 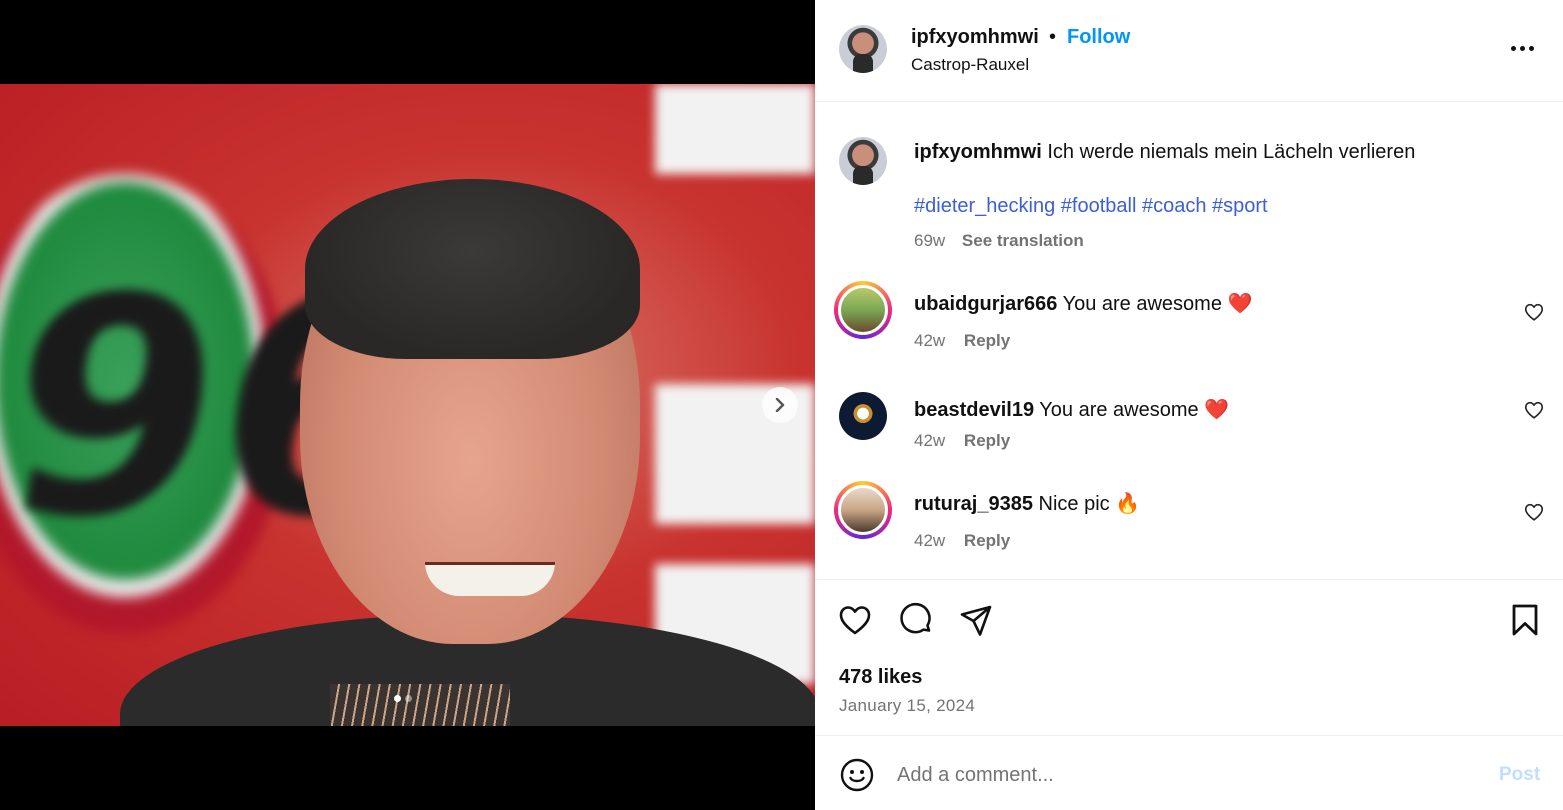 I want to click on comment-body: Nice pic 🔥, so click(x=1089, y=504).